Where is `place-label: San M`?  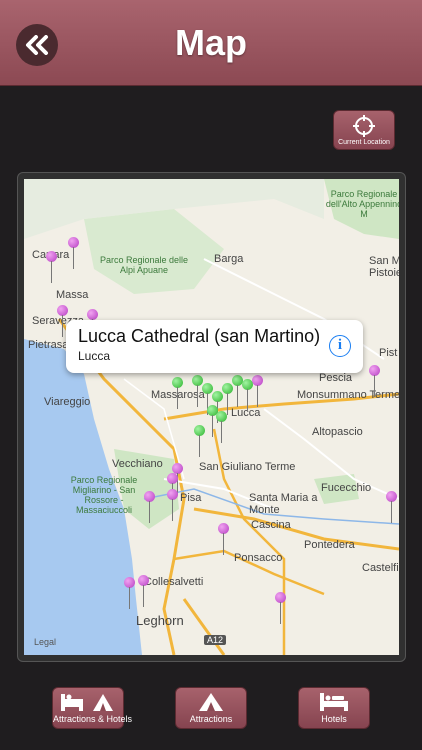 place-label: San M is located at coordinates (384, 261).